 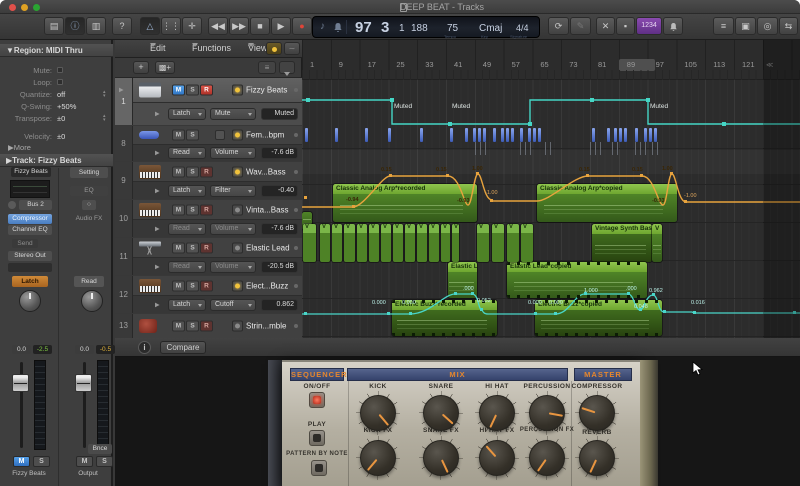 I want to click on kick-fx-knob, so click(x=378, y=458).